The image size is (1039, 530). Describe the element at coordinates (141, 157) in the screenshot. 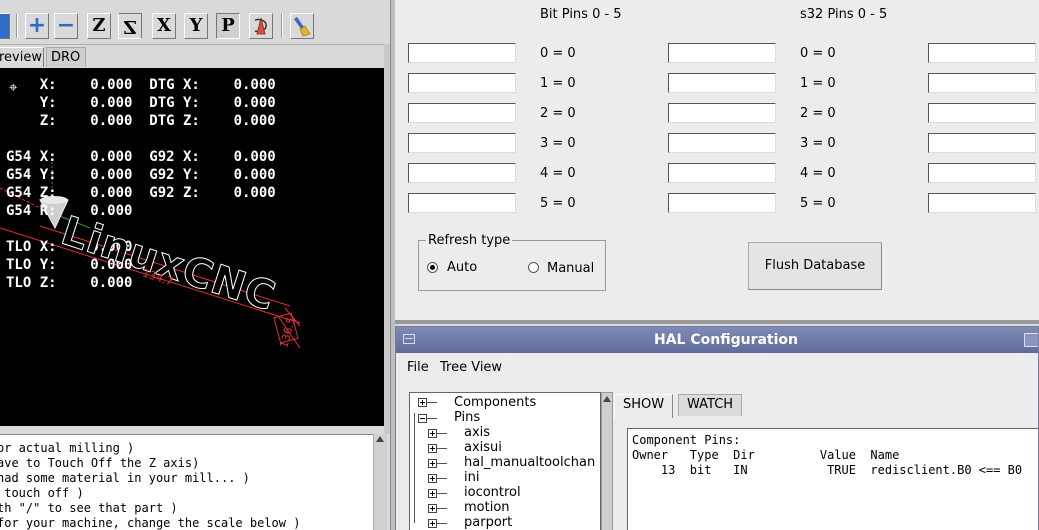

I see `dro-line: G54 X: 0.000 G92 X: 0.000` at that location.